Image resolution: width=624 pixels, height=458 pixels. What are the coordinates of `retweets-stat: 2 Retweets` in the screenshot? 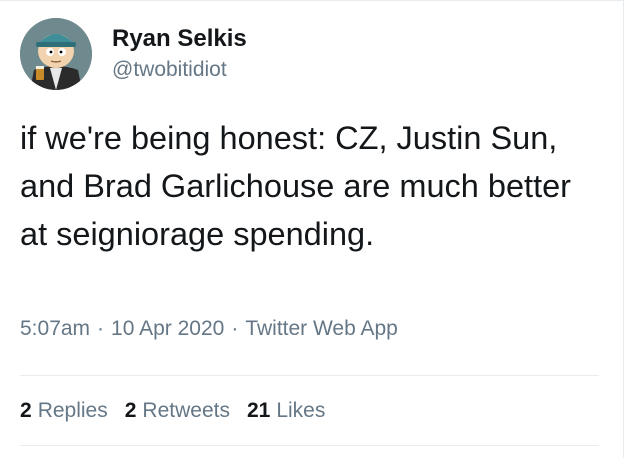 It's located at (177, 411).